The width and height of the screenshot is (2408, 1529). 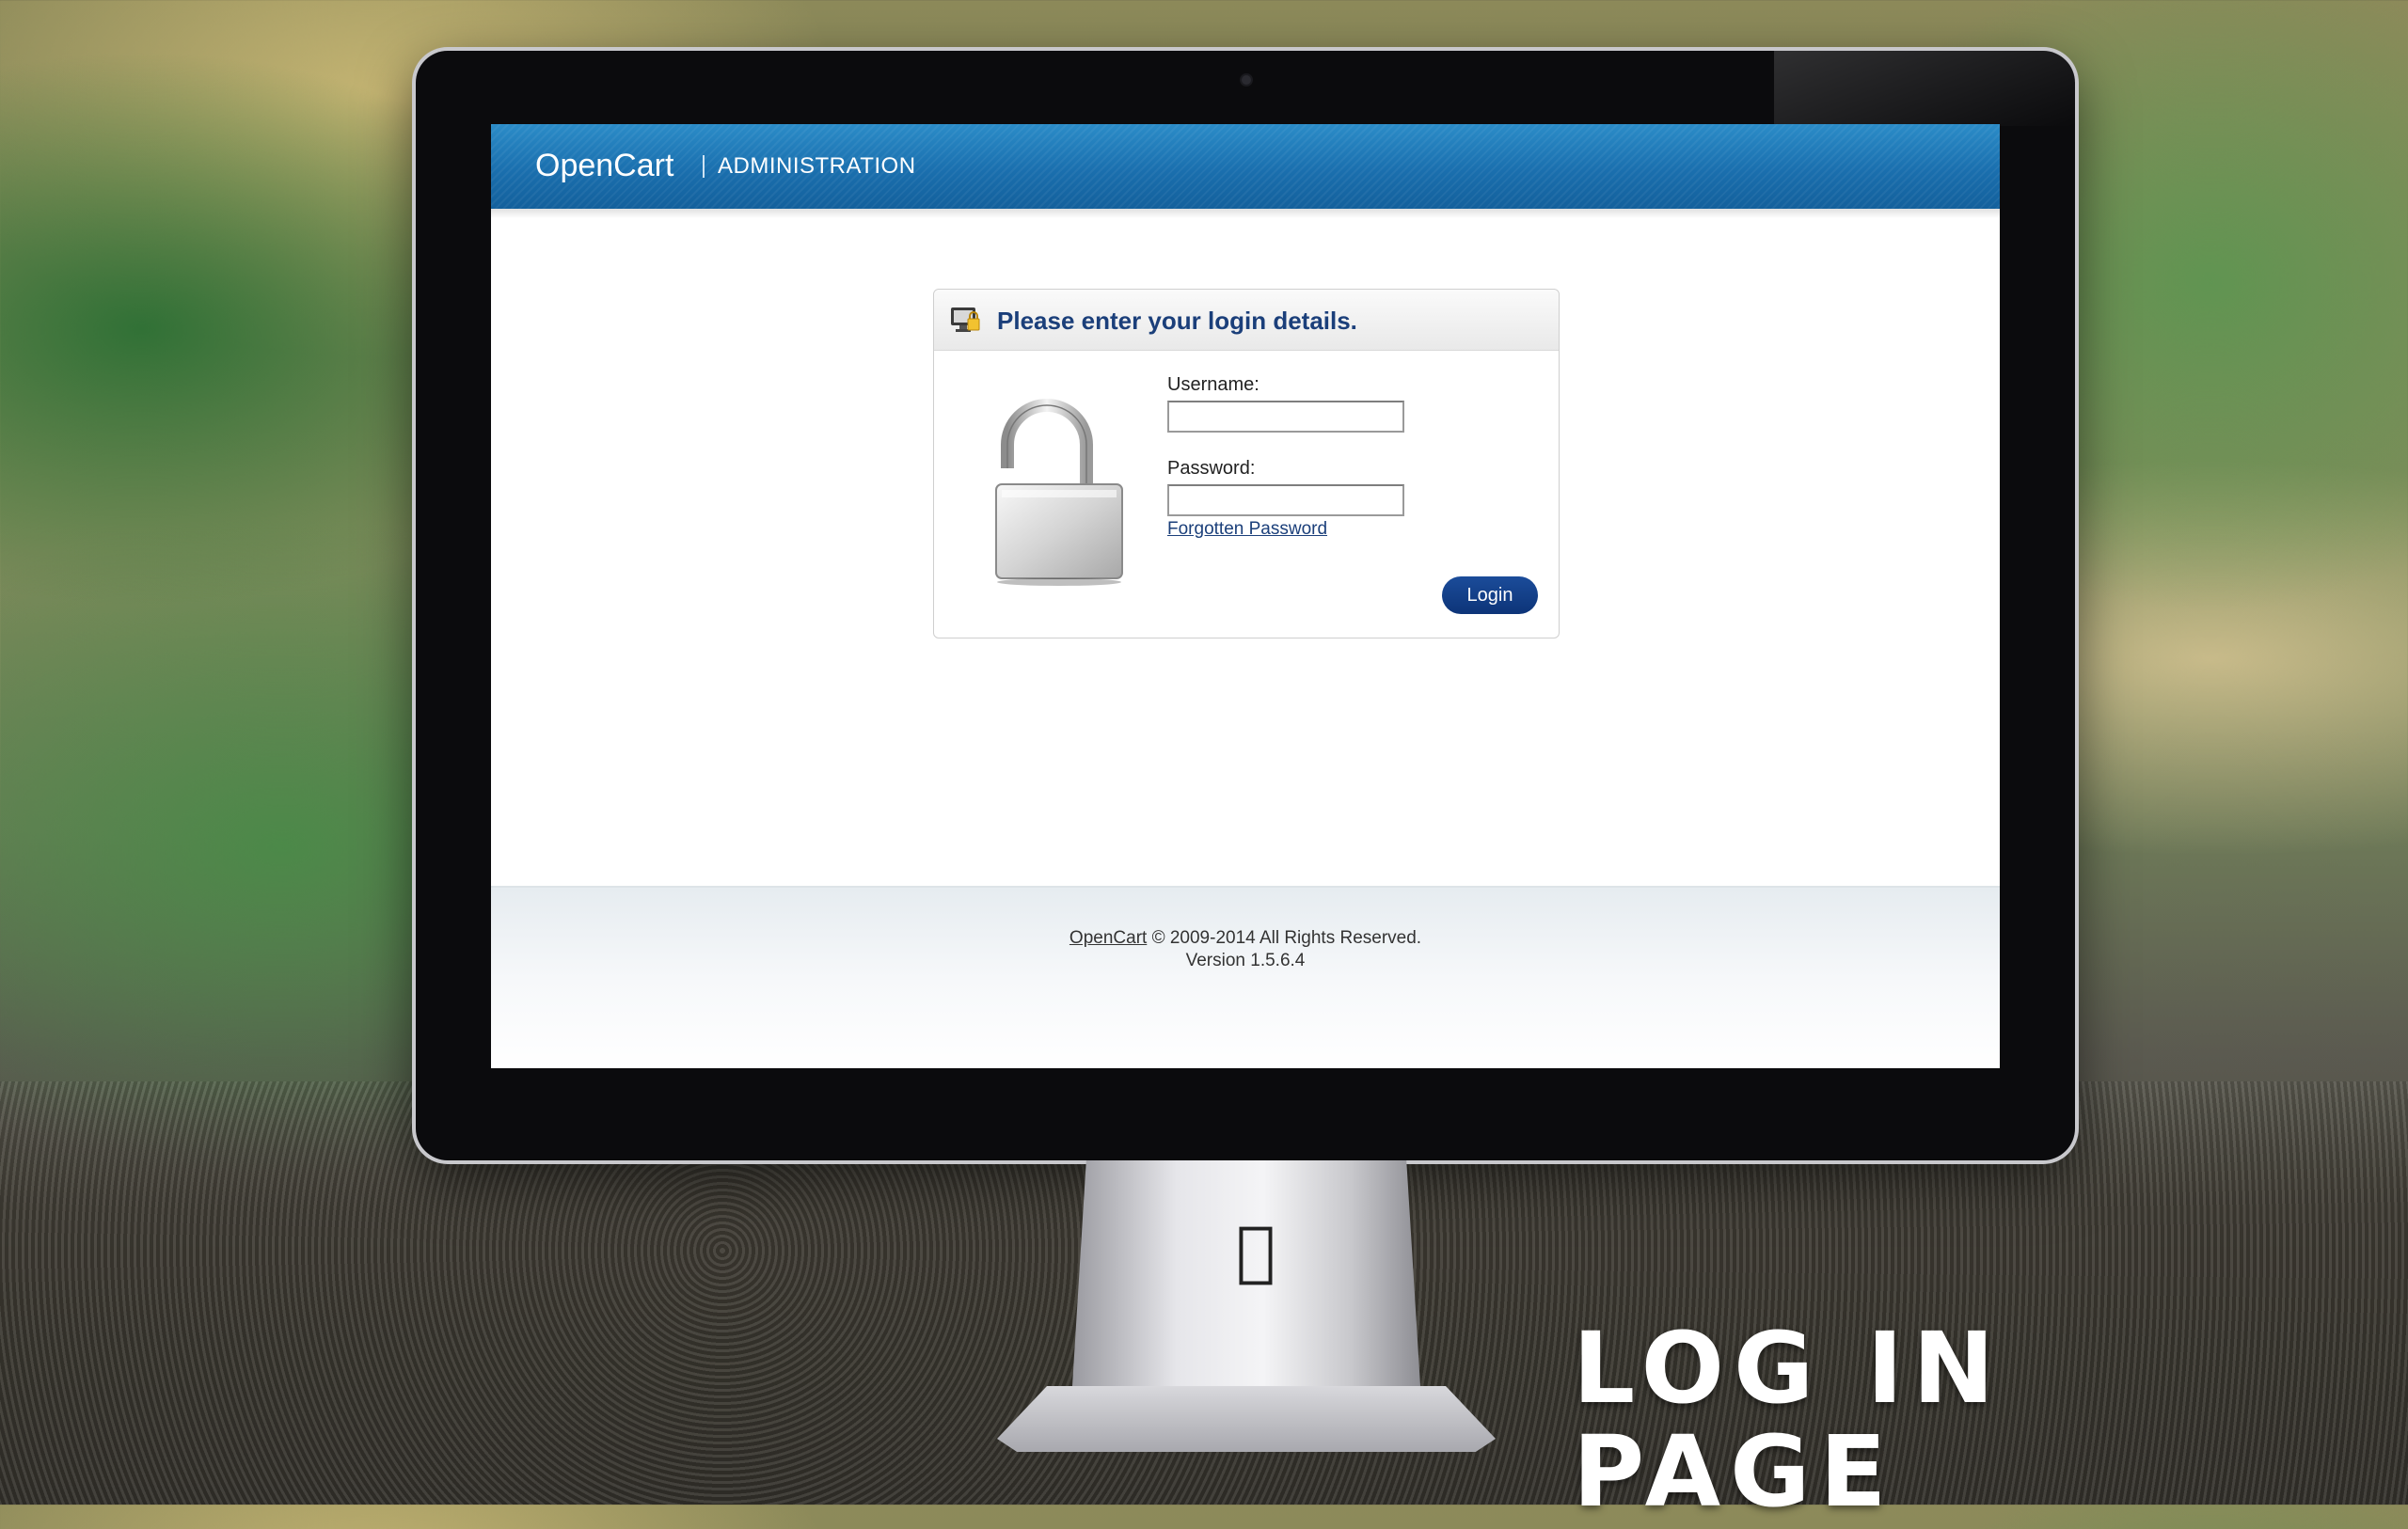 What do you see at coordinates (1789, 1420) in the screenshot?
I see `page-caption: LOG IN PAGE` at bounding box center [1789, 1420].